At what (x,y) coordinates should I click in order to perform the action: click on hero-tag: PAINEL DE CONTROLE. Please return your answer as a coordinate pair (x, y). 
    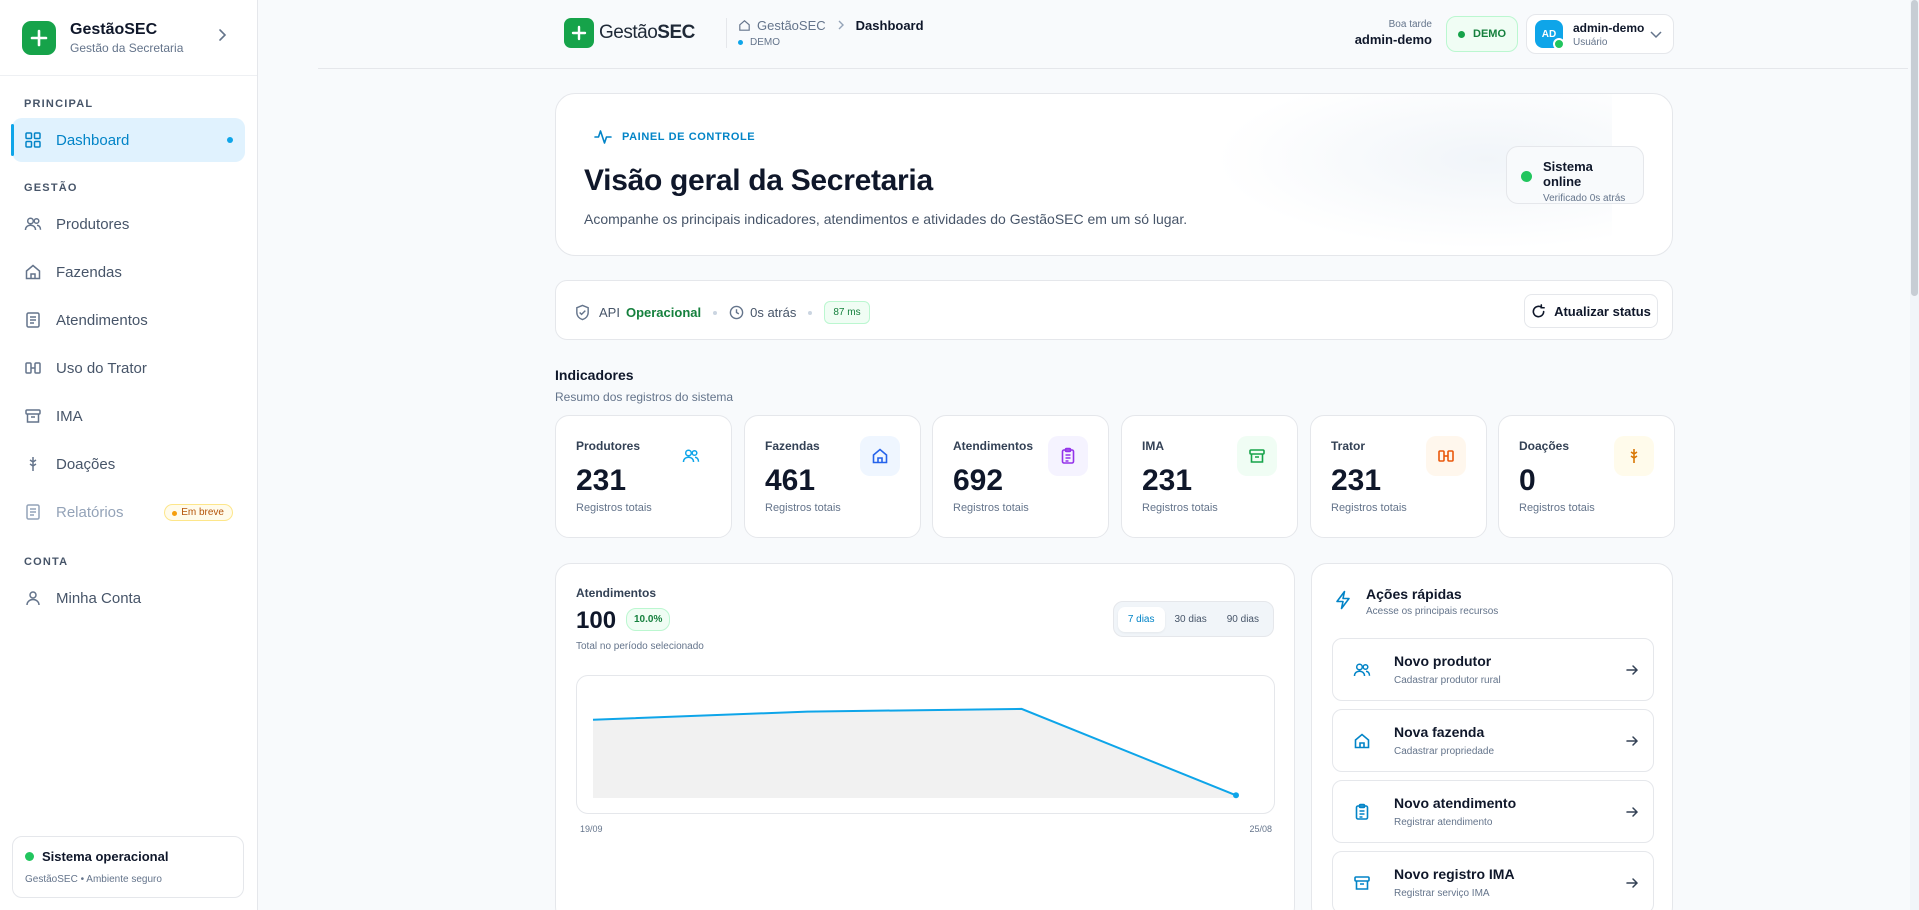
    Looking at the image, I should click on (674, 137).